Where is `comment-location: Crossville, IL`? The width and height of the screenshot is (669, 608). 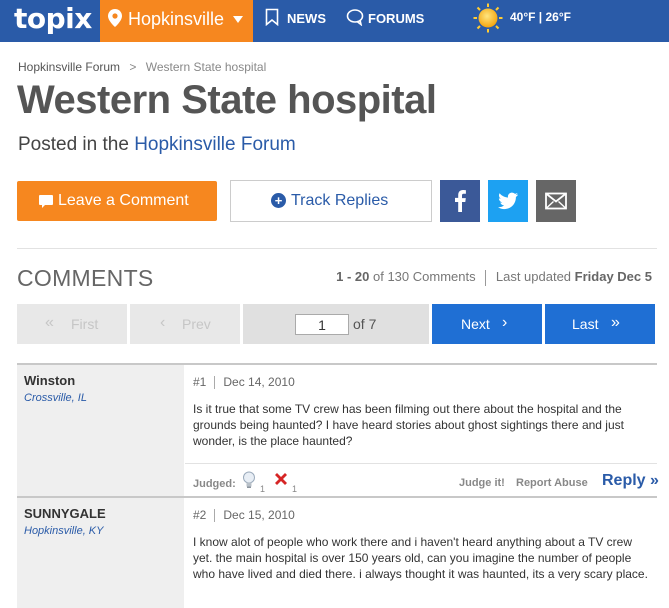 comment-location: Crossville, IL is located at coordinates (55, 398).